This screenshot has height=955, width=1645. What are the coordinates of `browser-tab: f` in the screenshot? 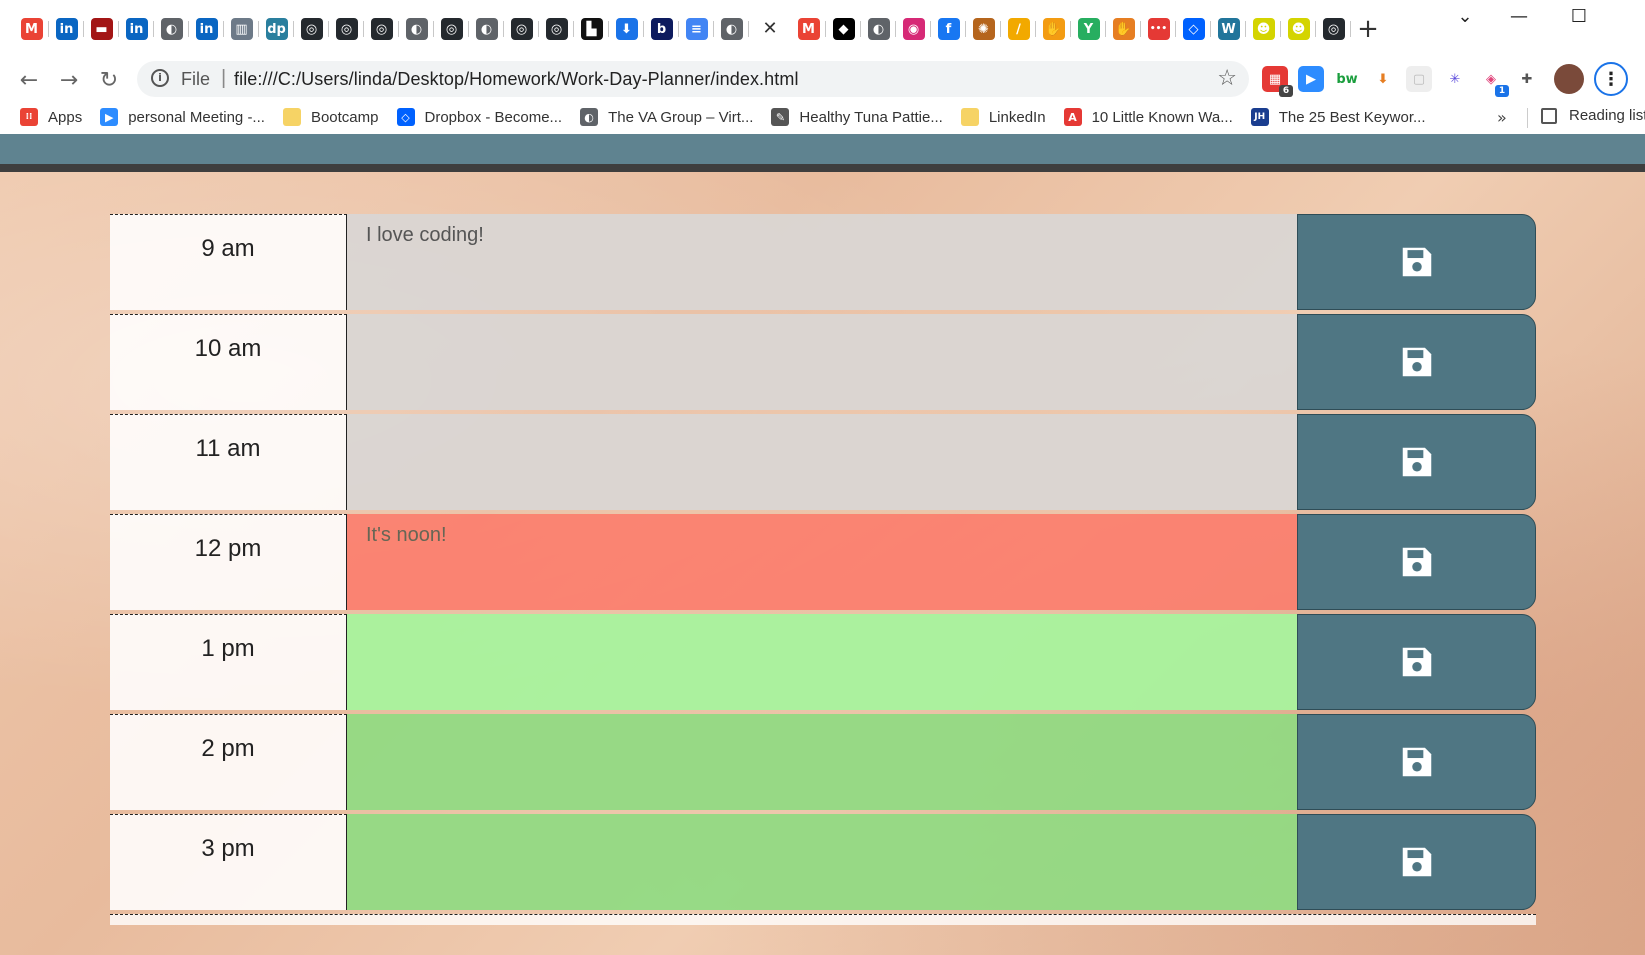 It's located at (948, 29).